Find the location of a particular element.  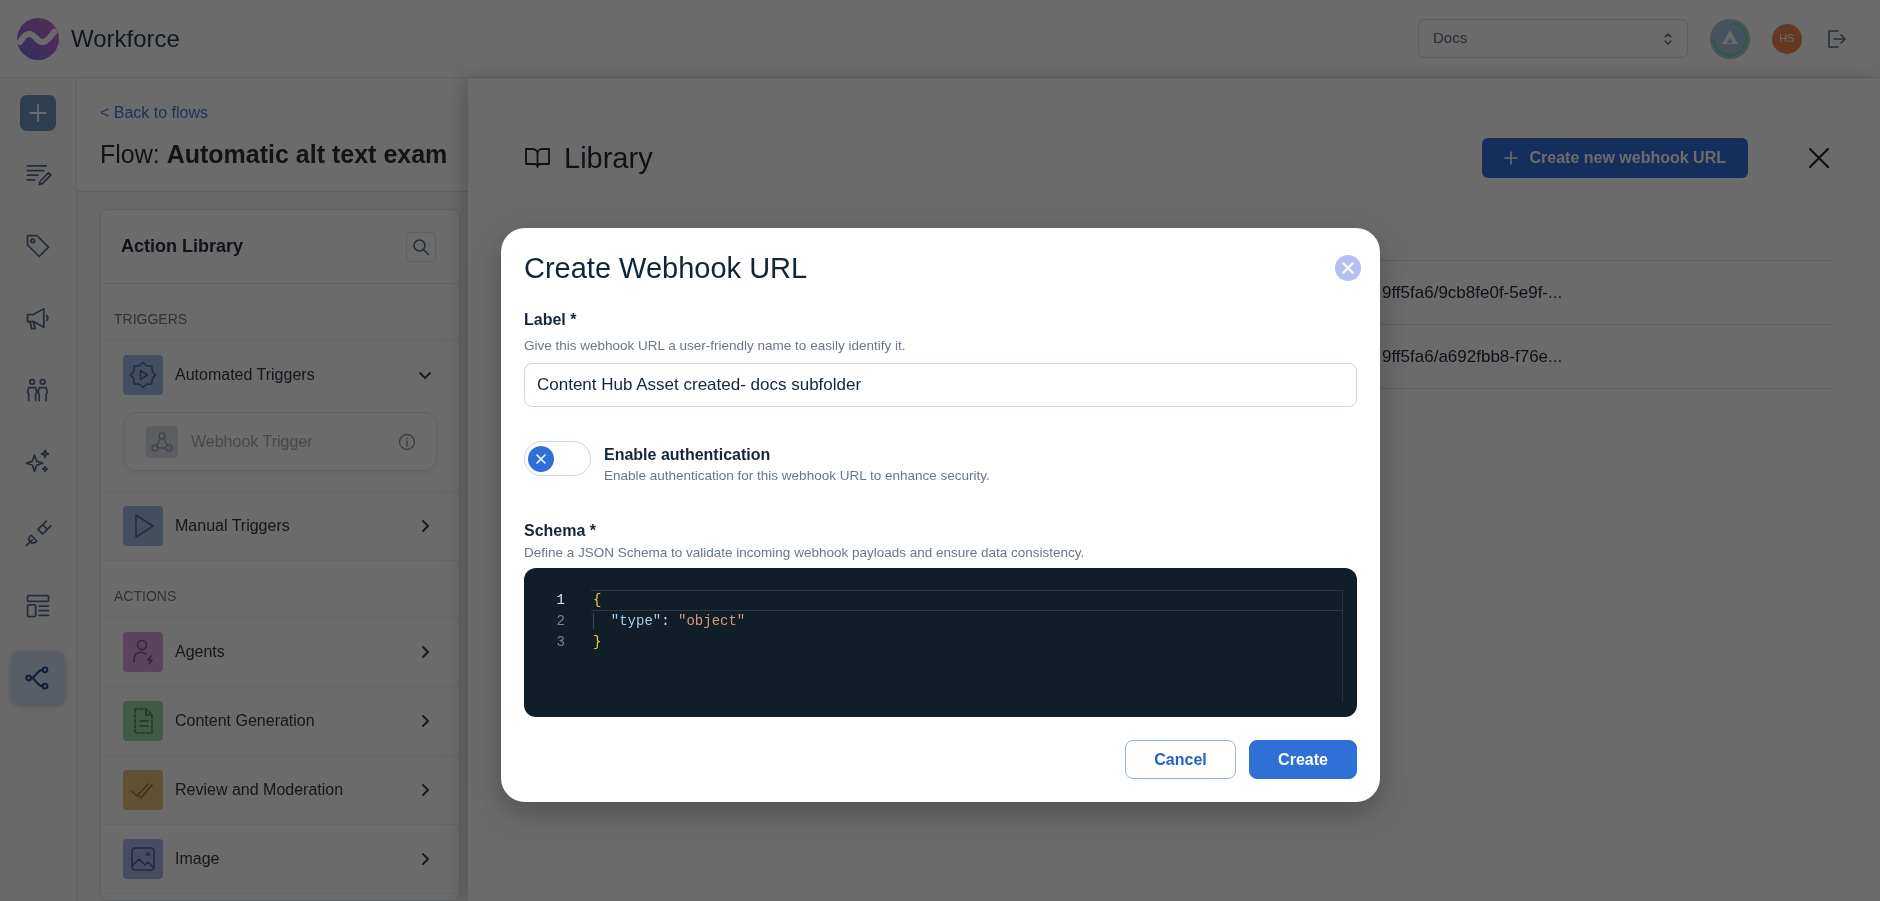

section-heading: TRIGGERS is located at coordinates (280, 312).